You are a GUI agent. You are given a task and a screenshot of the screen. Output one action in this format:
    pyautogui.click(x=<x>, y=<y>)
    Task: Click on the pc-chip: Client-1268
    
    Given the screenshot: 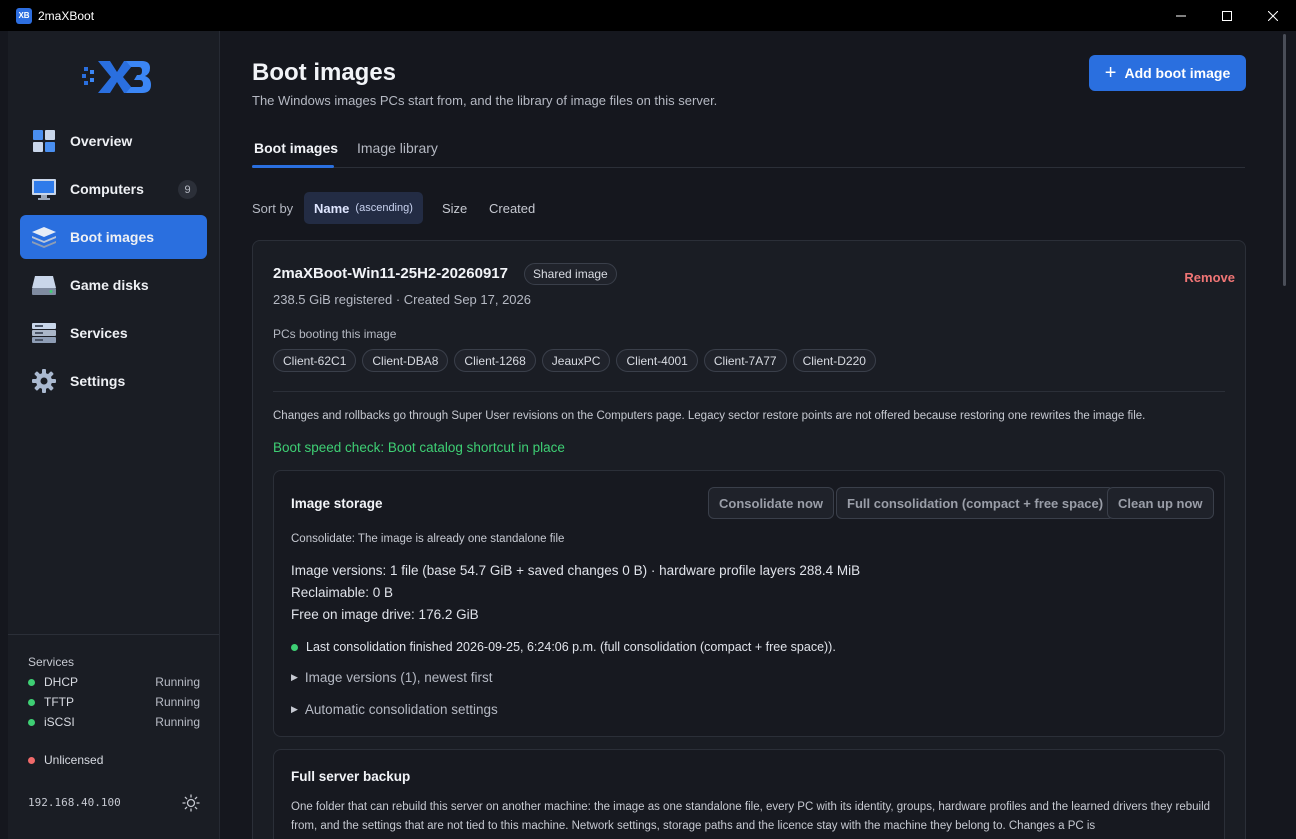 What is the action you would take?
    pyautogui.click(x=495, y=360)
    